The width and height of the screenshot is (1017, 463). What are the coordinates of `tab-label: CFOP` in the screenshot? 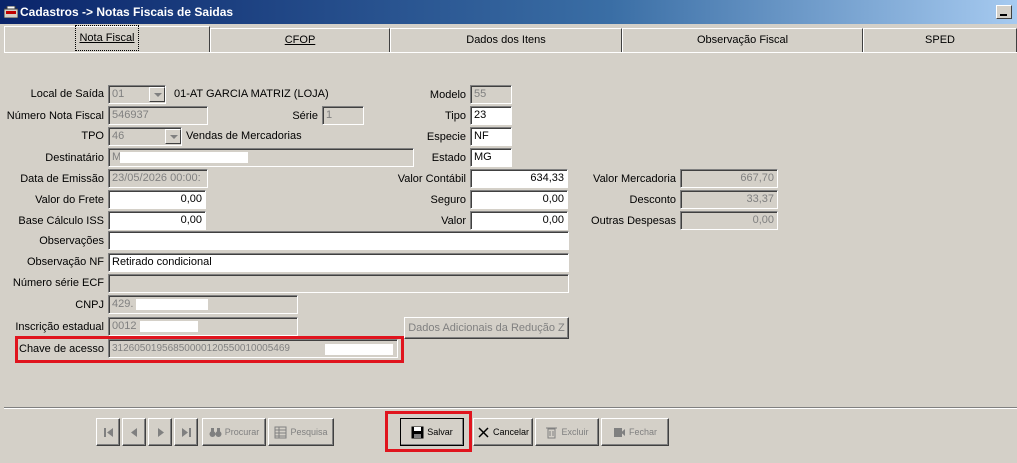 It's located at (300, 40).